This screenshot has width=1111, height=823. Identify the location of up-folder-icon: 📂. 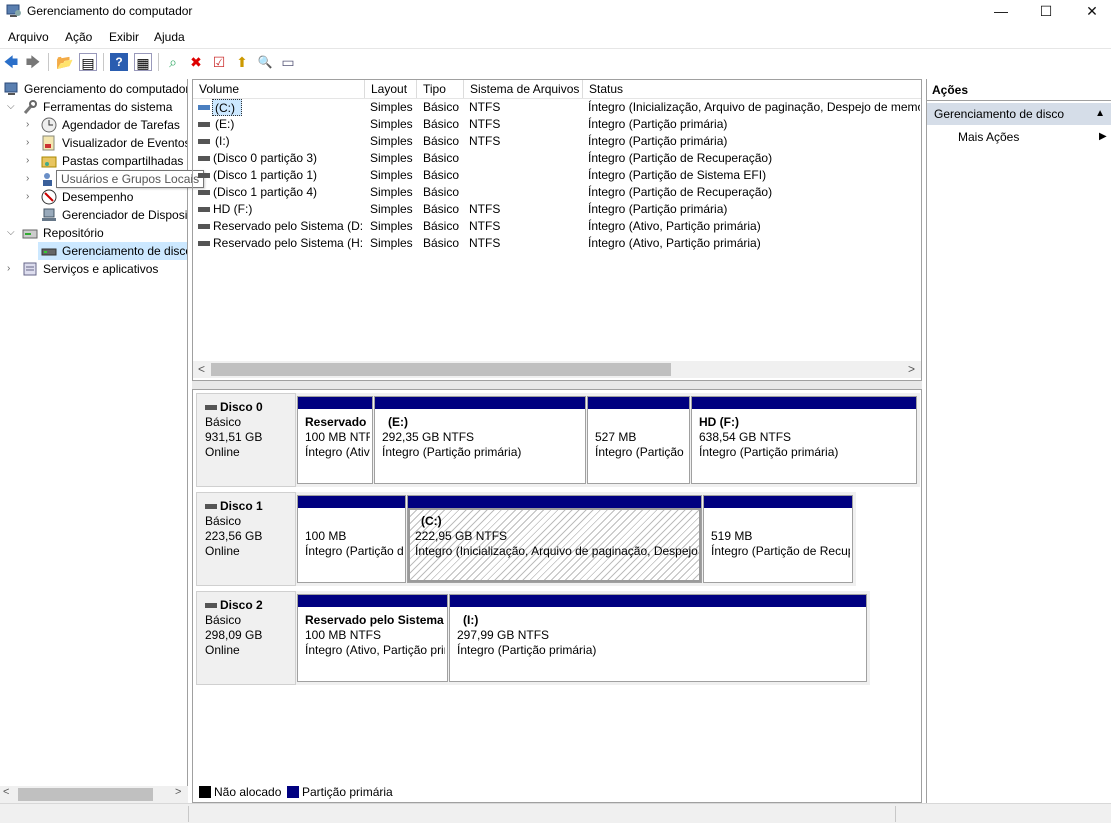
(65, 62).